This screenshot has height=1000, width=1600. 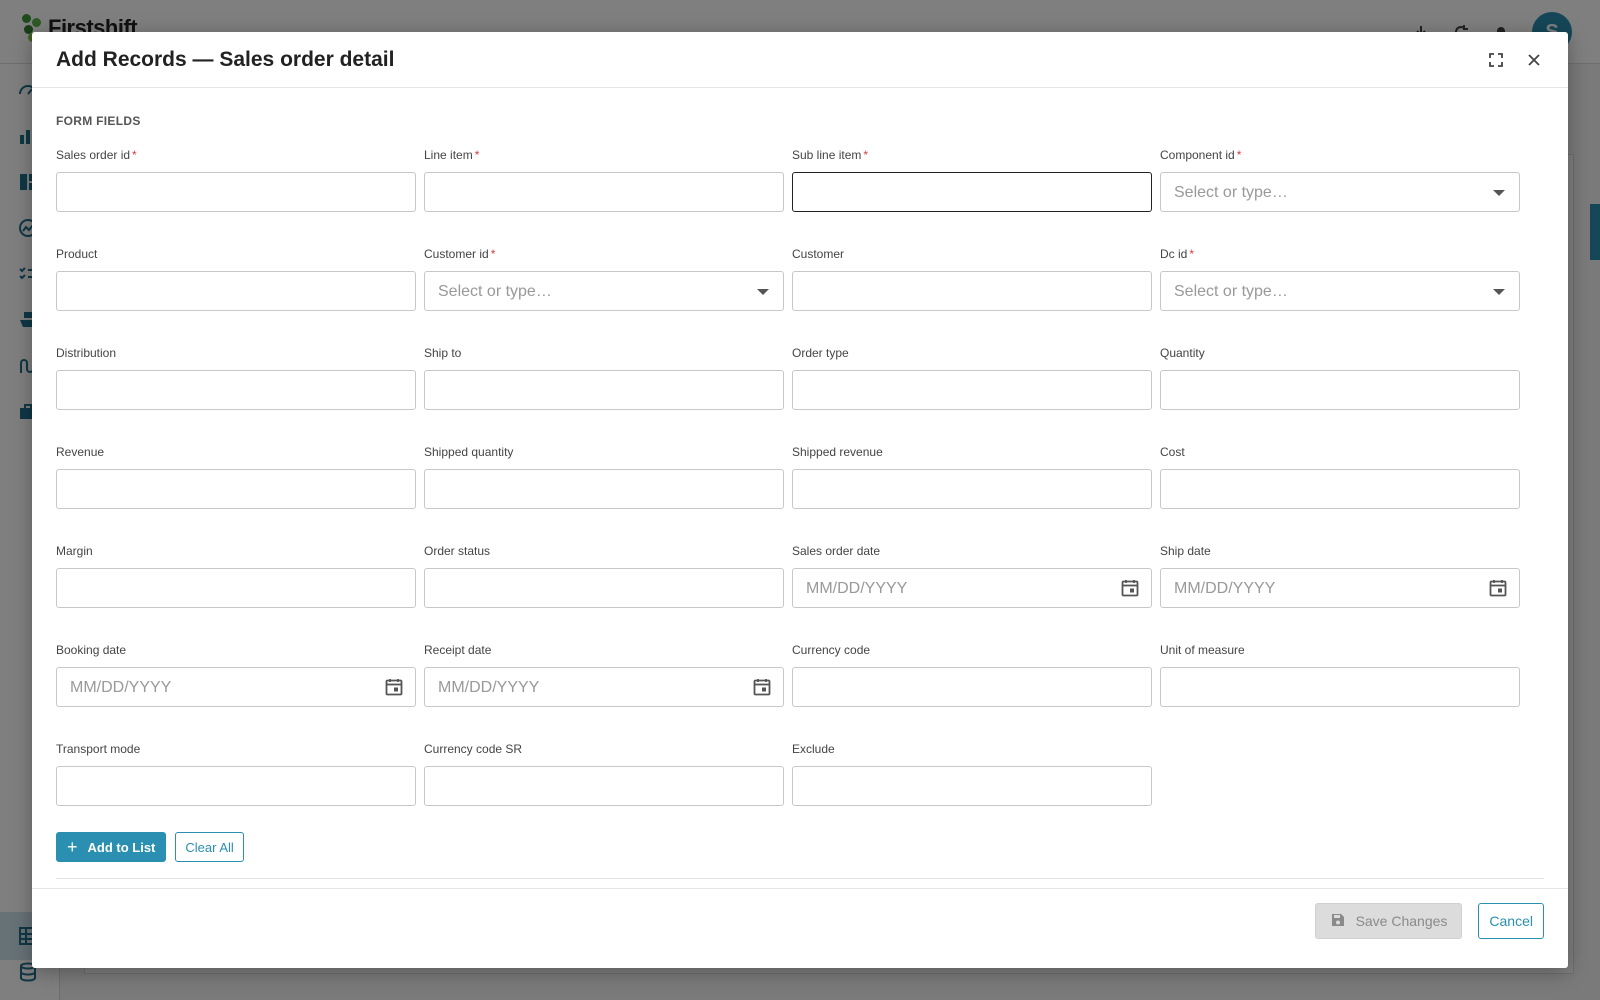 What do you see at coordinates (77, 254) in the screenshot?
I see `field-label: Product` at bounding box center [77, 254].